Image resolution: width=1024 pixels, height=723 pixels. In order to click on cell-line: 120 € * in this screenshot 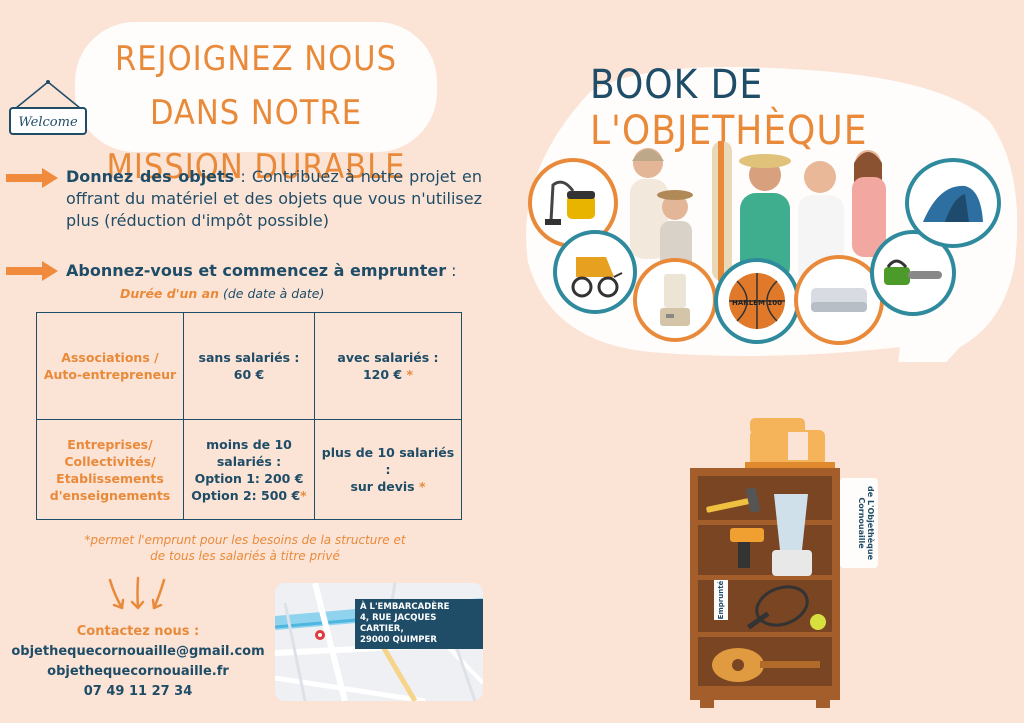, I will do `click(388, 374)`.